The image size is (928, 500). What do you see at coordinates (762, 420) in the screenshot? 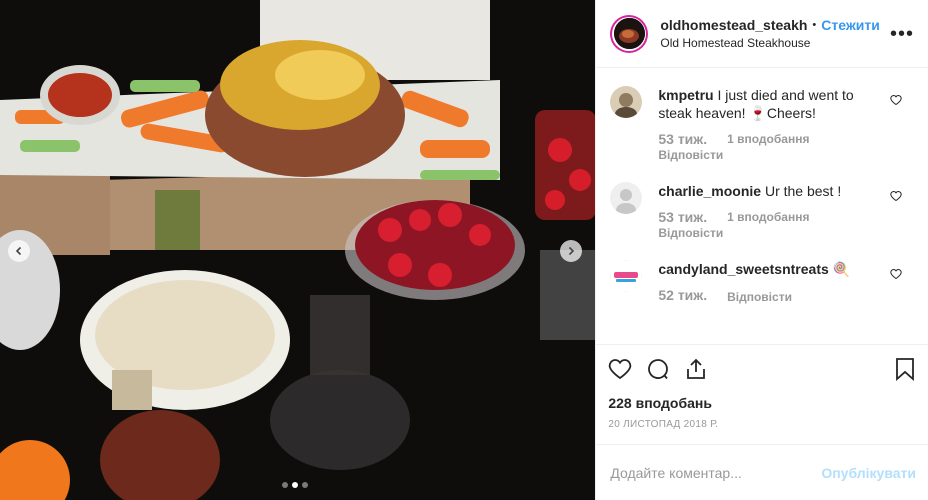
I see `post-date: 20 ЛИСТОПАД 2018 Р.` at bounding box center [762, 420].